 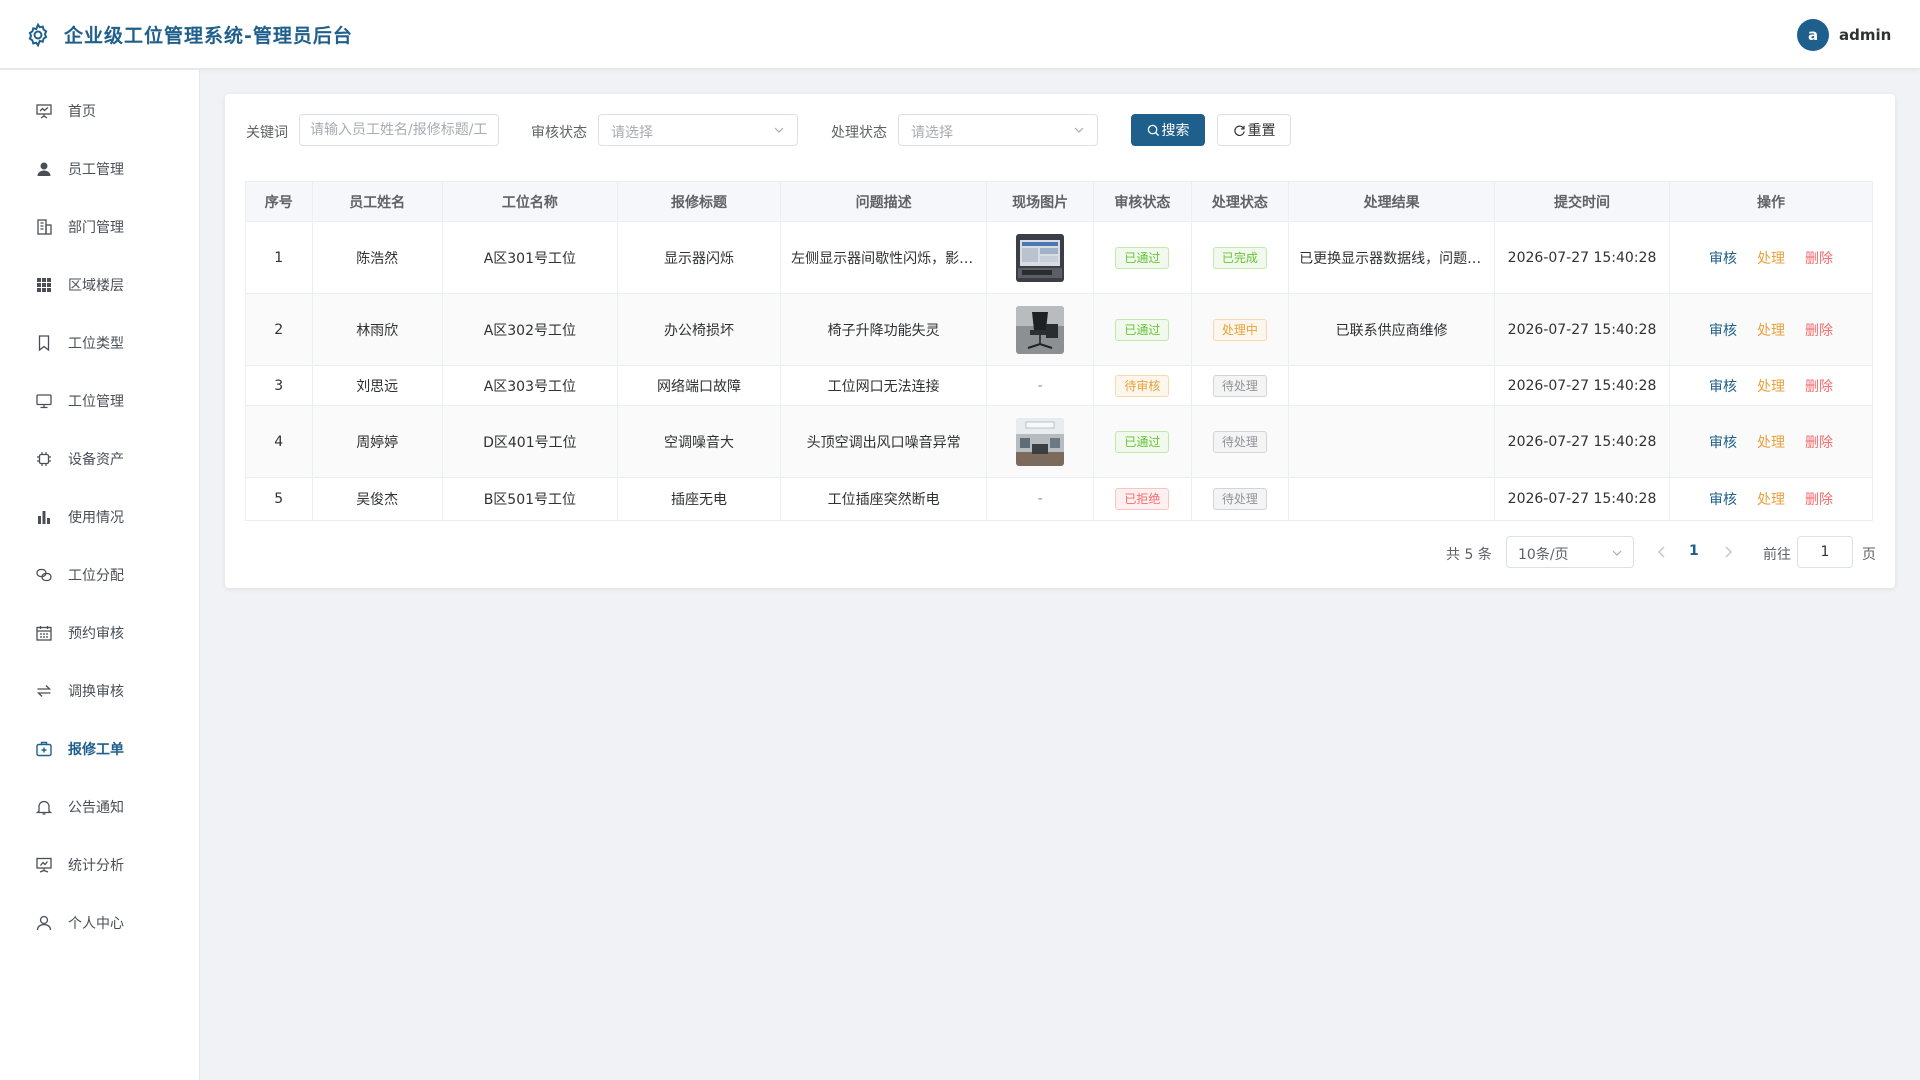 I want to click on table-cell: 审核 处理 删除, so click(x=1771, y=257).